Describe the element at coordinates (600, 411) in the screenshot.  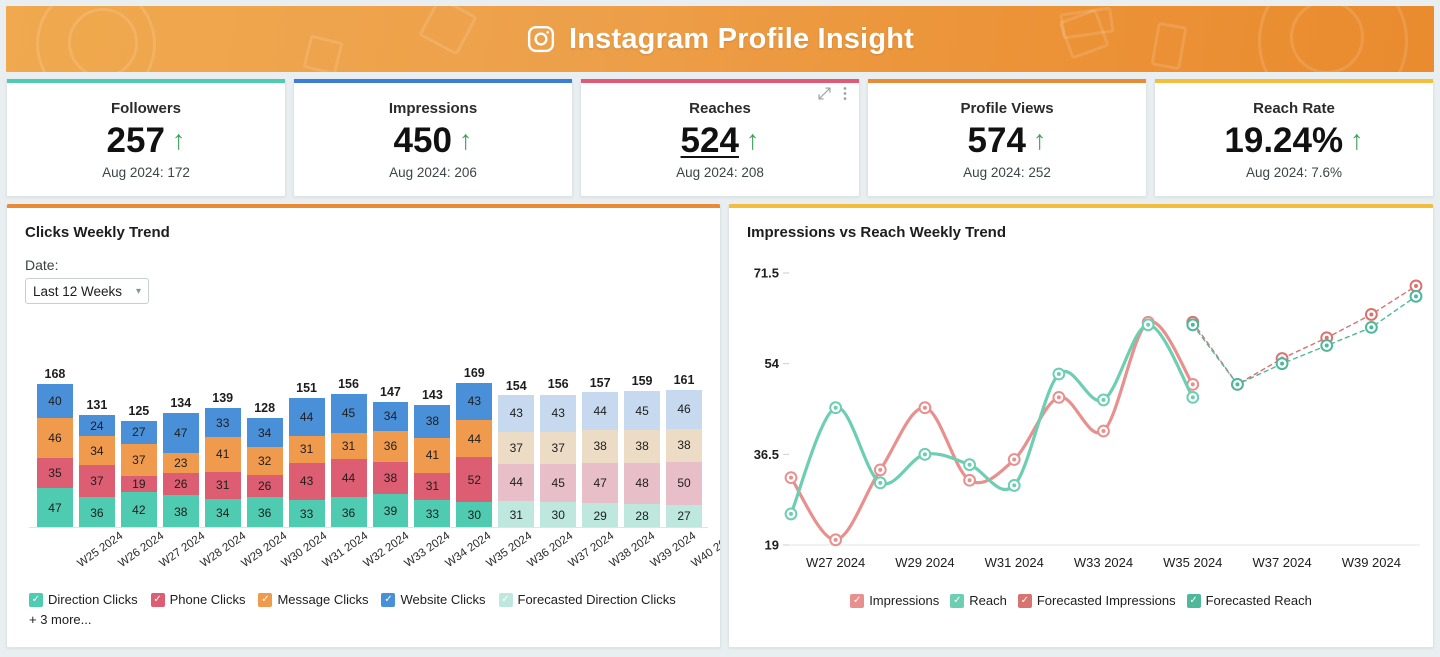
I see `bar-segment: 44` at that location.